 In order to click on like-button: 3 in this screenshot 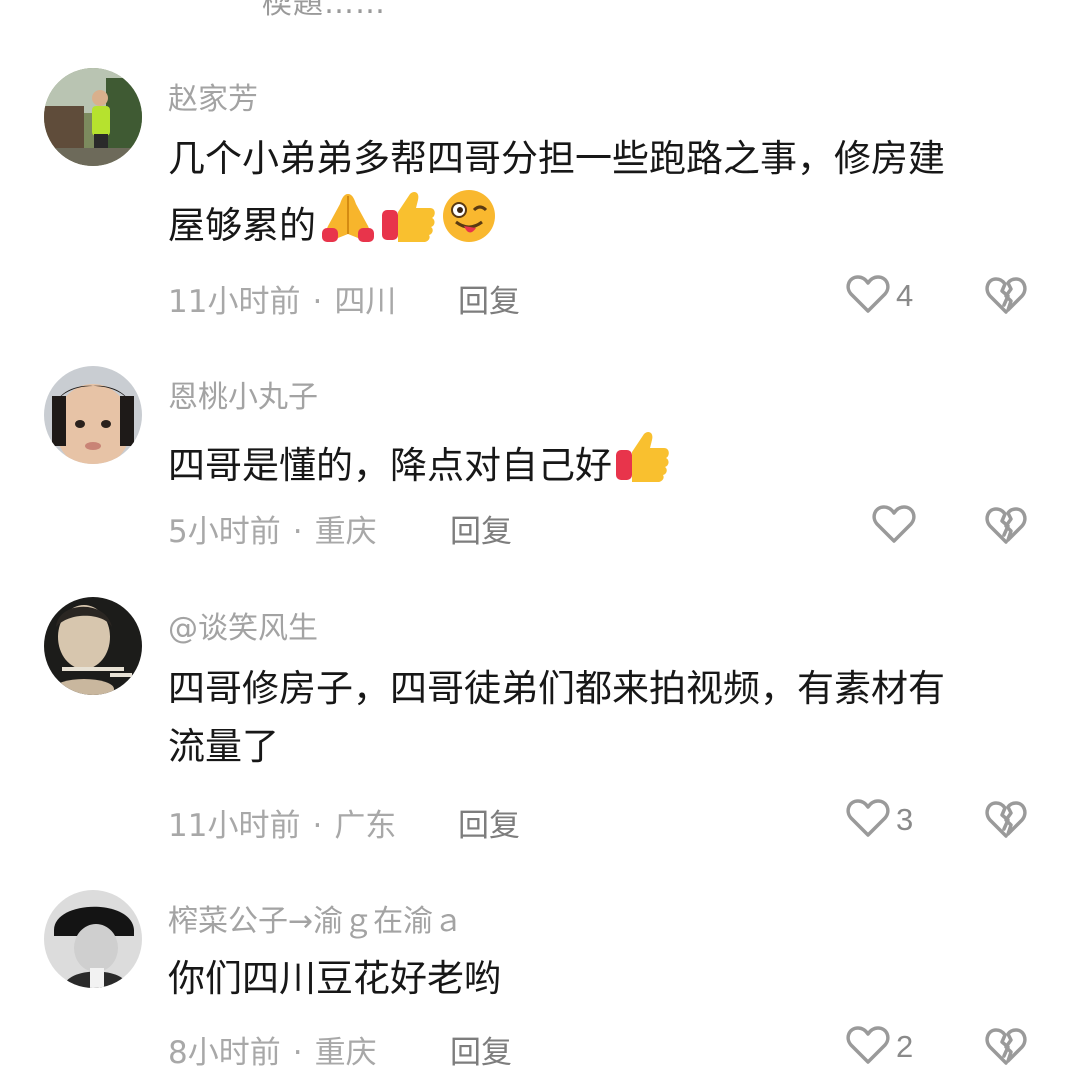, I will do `click(879, 820)`.